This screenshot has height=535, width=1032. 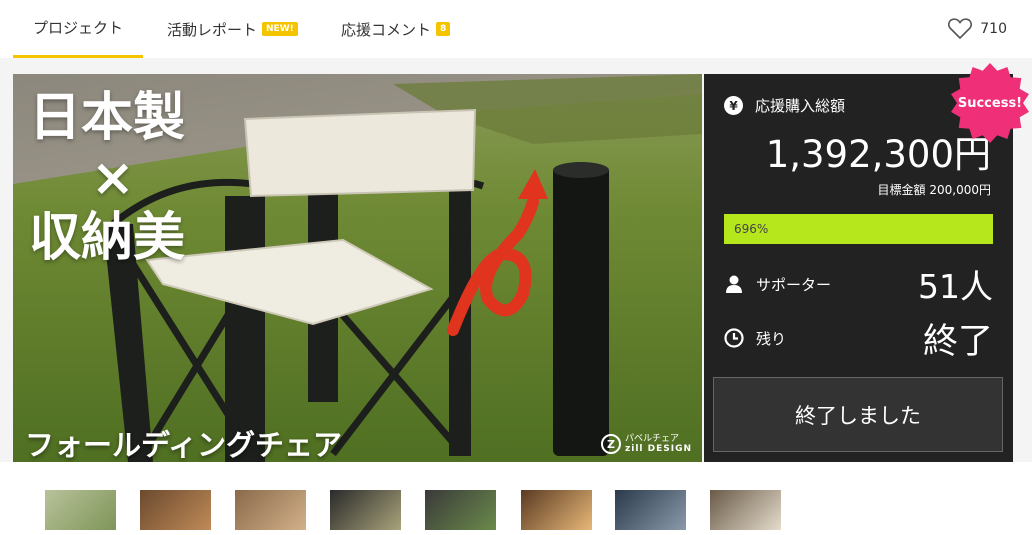 I want to click on total-label: 応援購入総額, so click(x=800, y=106).